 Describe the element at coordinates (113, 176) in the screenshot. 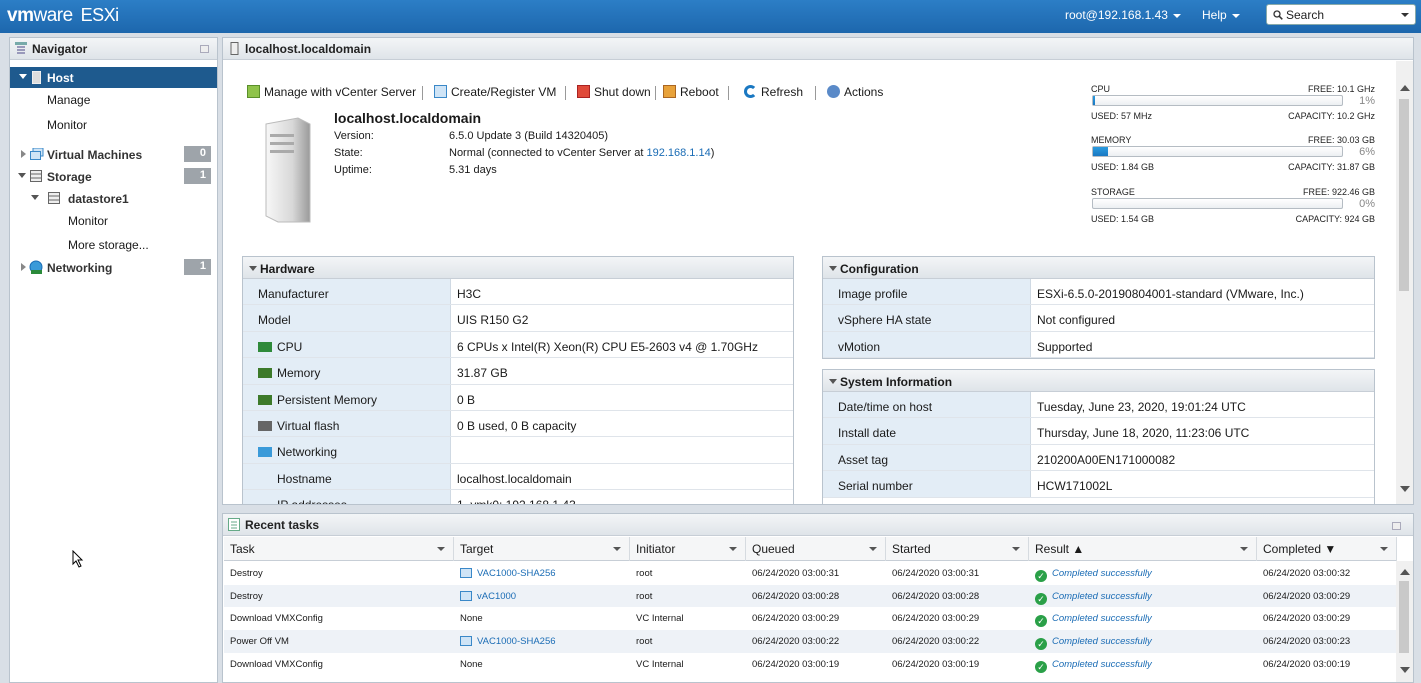

I see `nav-storage: Storage 1` at that location.